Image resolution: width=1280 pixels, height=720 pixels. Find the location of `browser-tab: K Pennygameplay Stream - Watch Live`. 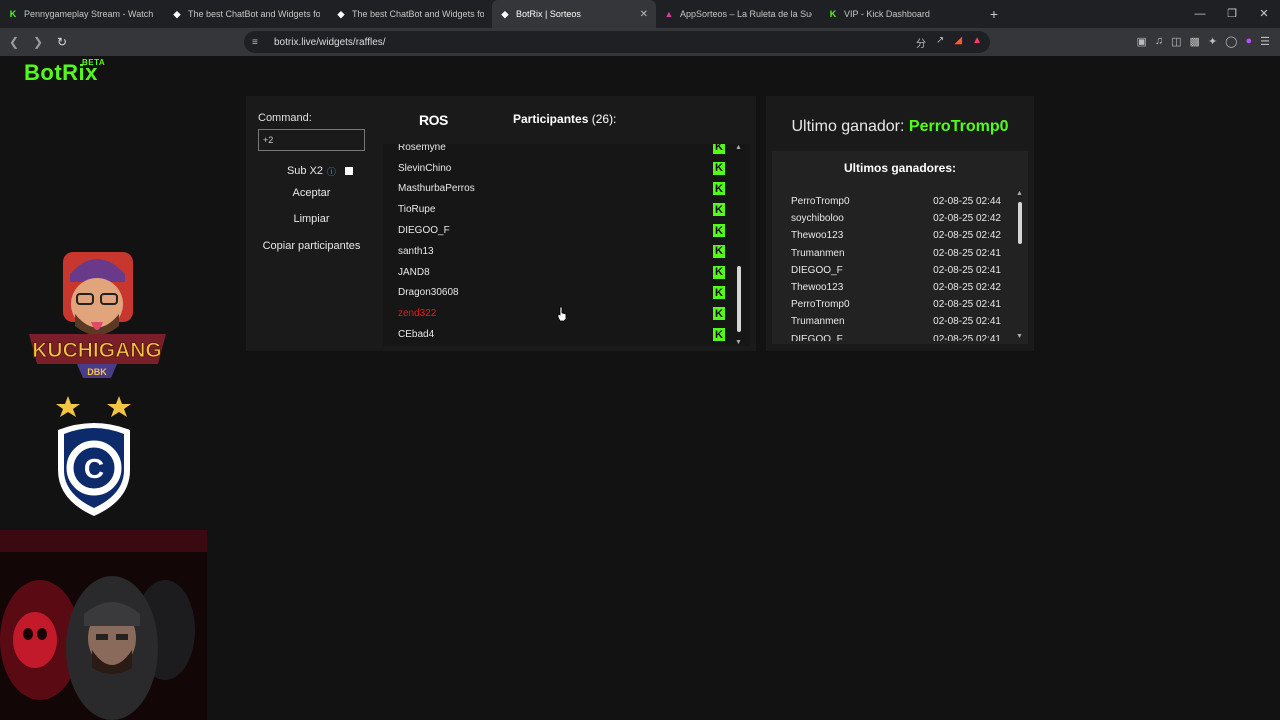

browser-tab: K Pennygameplay Stream - Watch Live is located at coordinates (82, 14).